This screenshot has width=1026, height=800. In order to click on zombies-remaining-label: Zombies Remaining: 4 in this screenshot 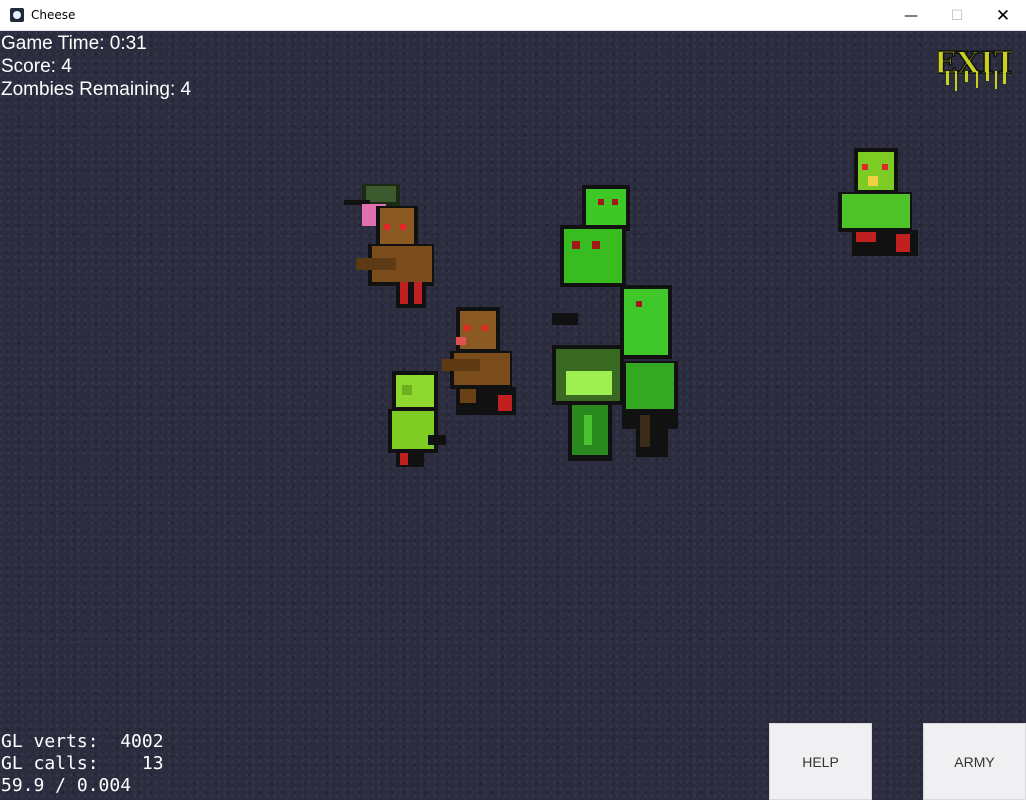, I will do `click(96, 89)`.